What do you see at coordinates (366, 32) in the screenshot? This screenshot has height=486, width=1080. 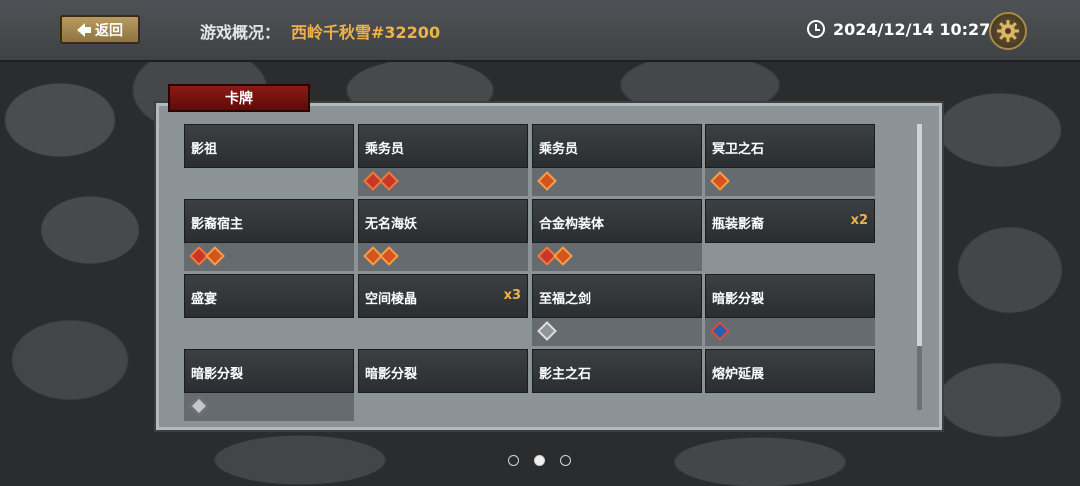 I see `server-name: 西岭千秋雪#32200` at bounding box center [366, 32].